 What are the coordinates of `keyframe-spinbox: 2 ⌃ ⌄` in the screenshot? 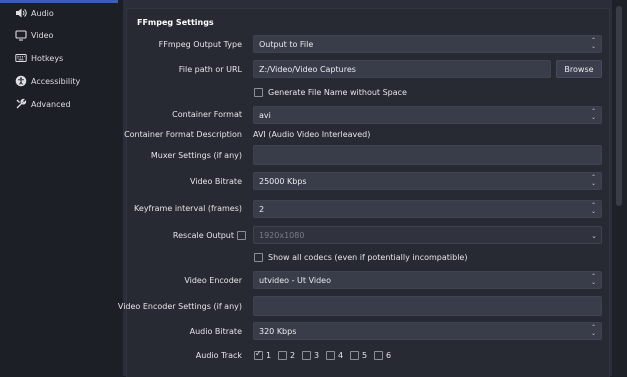 It's located at (427, 209).